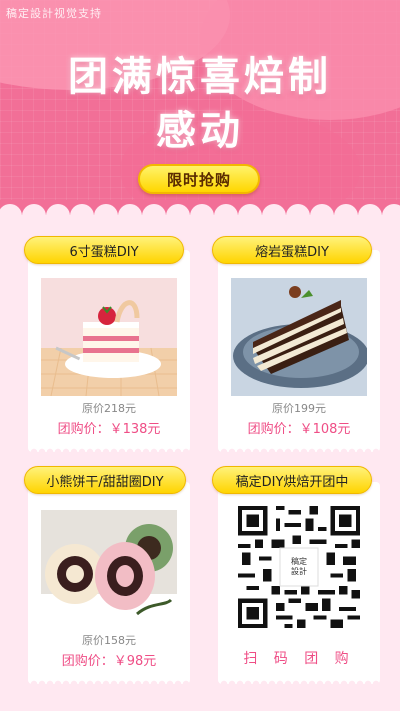 The width and height of the screenshot is (400, 711). I want to click on qr-center-logo: 稿定 設計, so click(299, 567).